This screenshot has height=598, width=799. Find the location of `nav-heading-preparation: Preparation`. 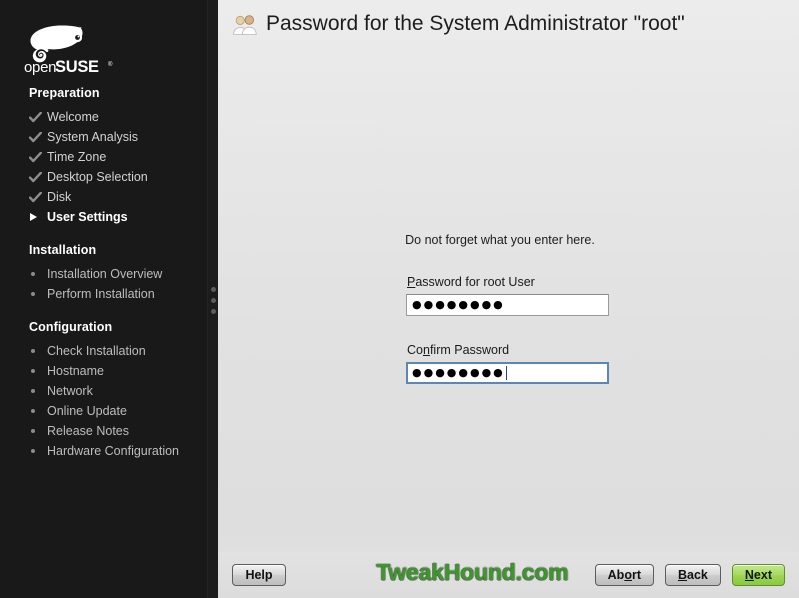

nav-heading-preparation: Preparation is located at coordinates (64, 93).